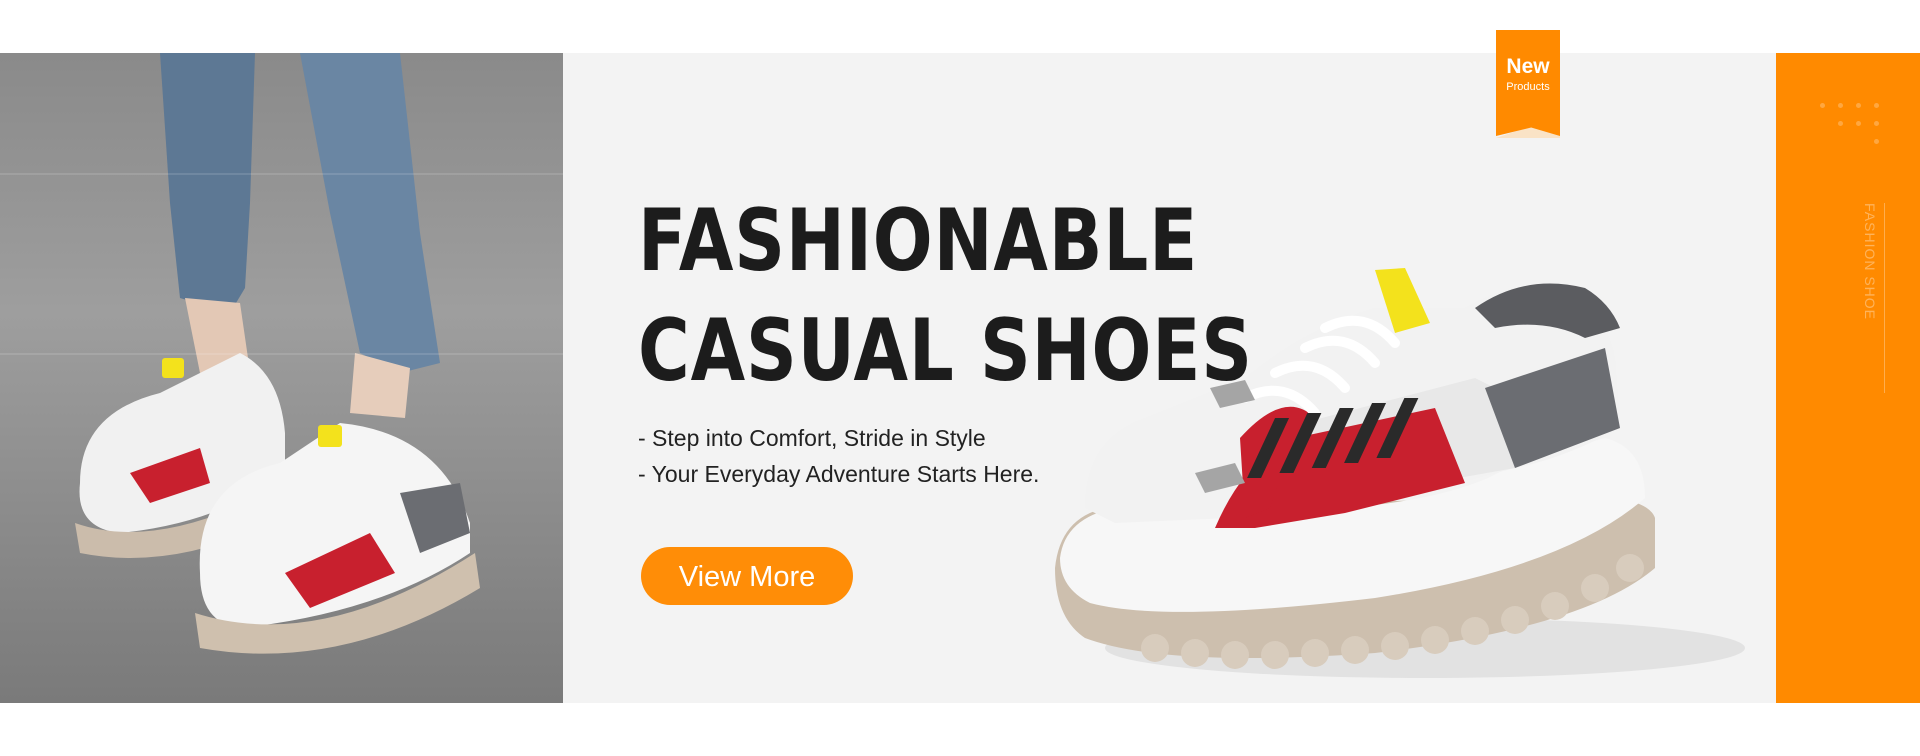 The image size is (1920, 756). Describe the element at coordinates (1870, 262) in the screenshot. I see `side-strip-text: FASHION SHOE` at that location.